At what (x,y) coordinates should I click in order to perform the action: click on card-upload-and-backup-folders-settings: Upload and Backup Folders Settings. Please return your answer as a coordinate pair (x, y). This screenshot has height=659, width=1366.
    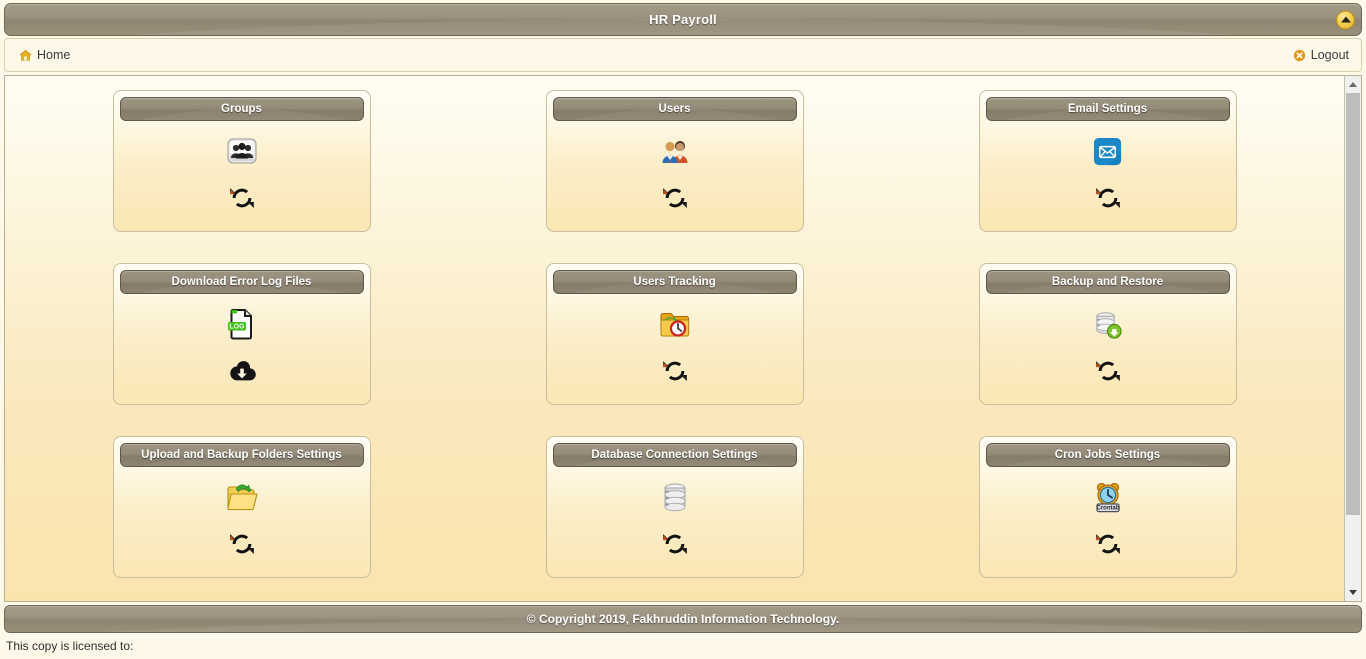
    Looking at the image, I should click on (241, 507).